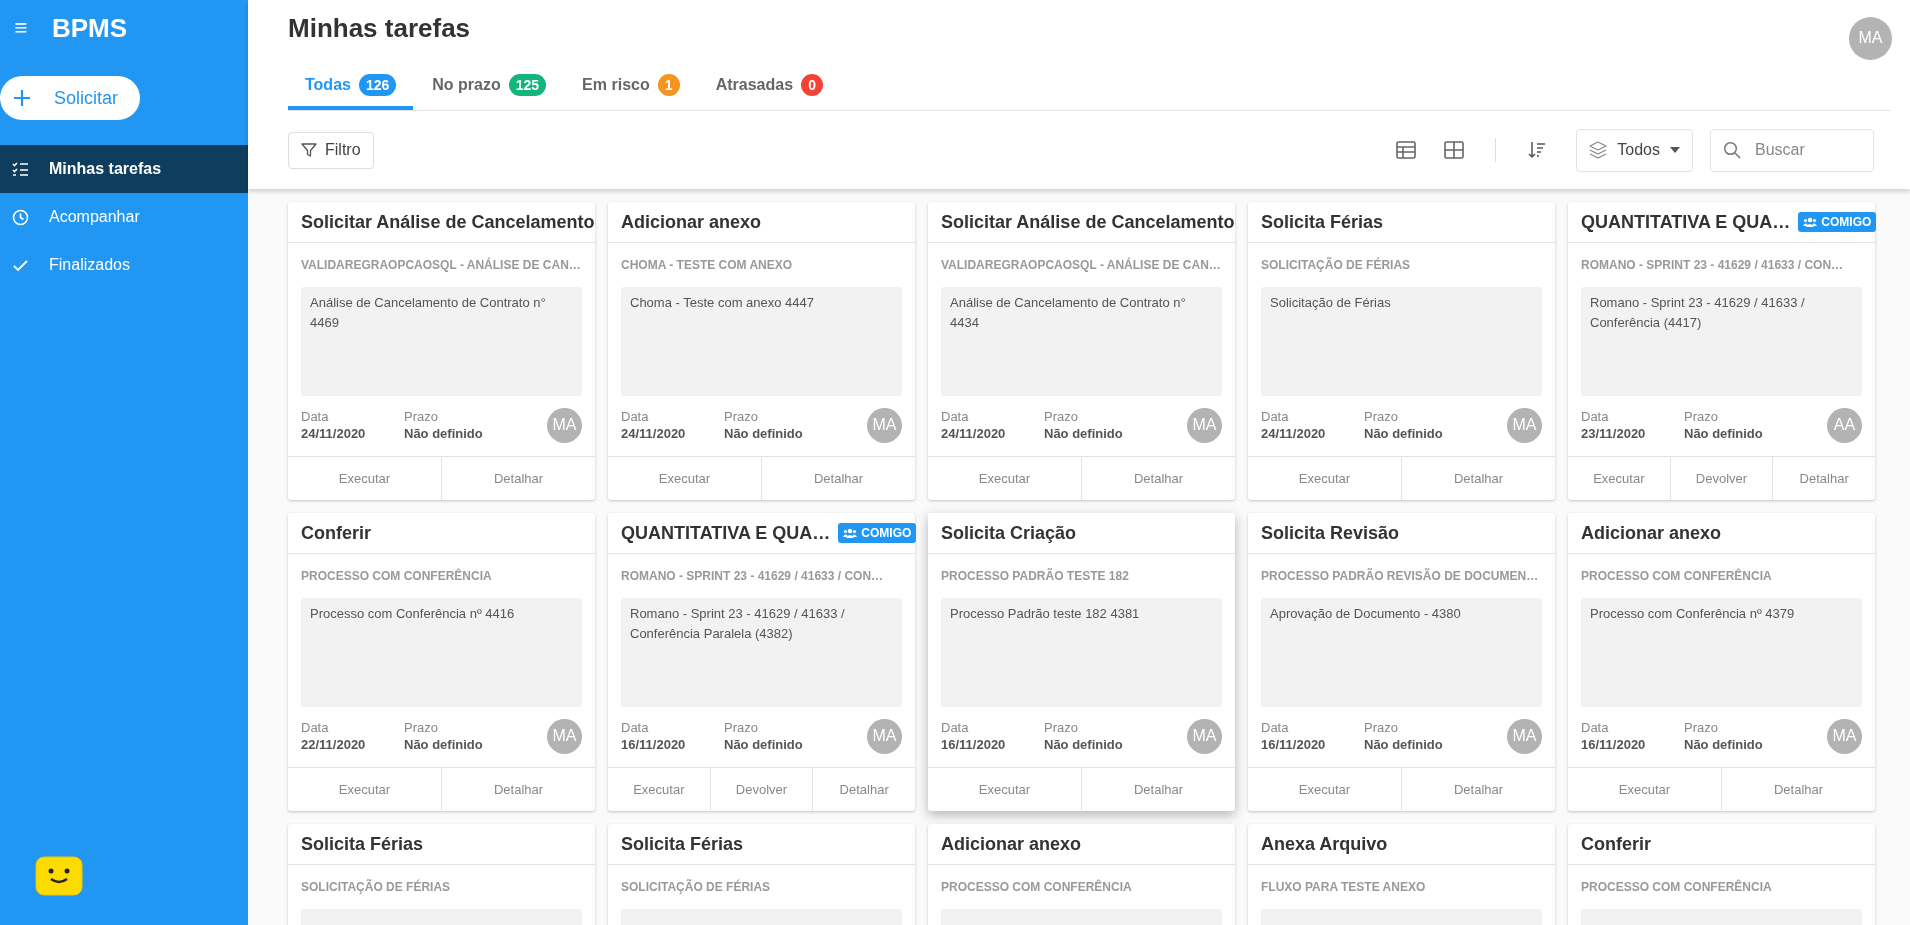 This screenshot has width=1910, height=925. I want to click on filter-tab: Atrasadas 0, so click(769, 87).